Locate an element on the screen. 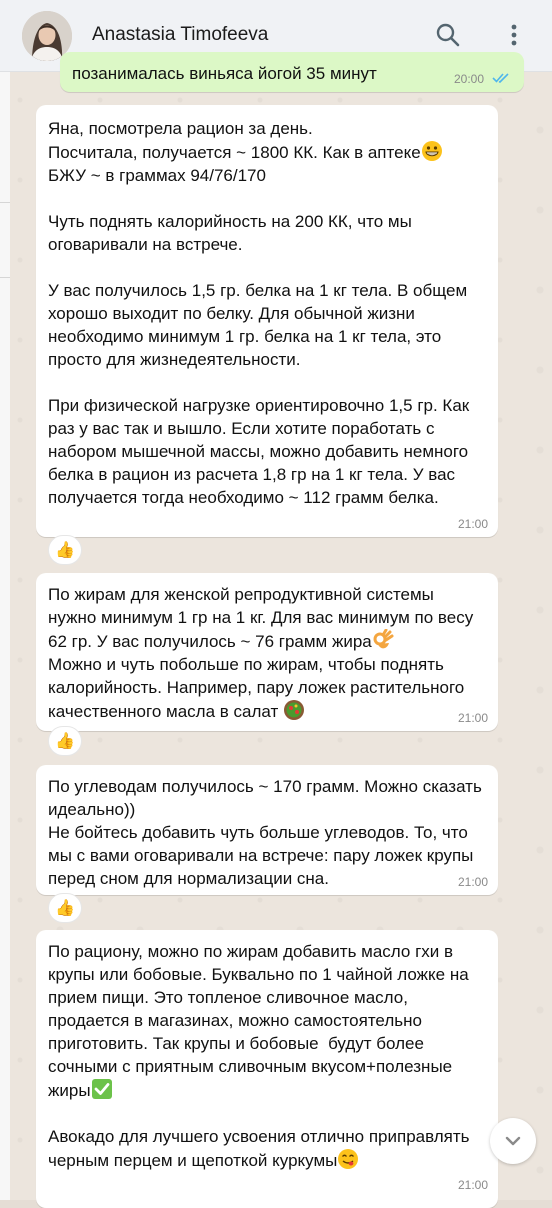 This screenshot has height=1208, width=552. chevron-down-icon is located at coordinates (513, 1141).